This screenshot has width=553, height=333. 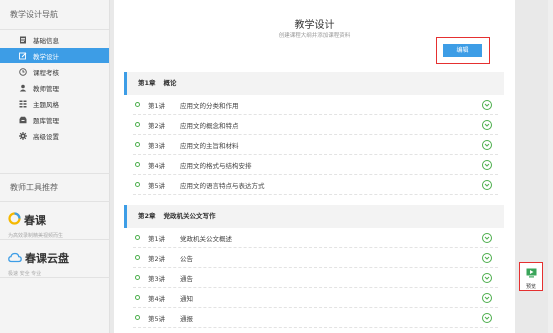 I want to click on sidebar-item-label: 教学设计, so click(x=46, y=56).